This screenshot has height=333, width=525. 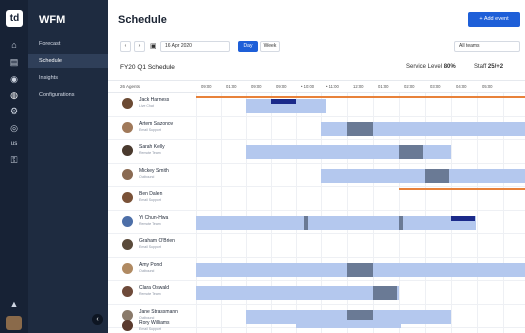 What do you see at coordinates (14, 160) in the screenshot?
I see `key-icon: ⚿` at bounding box center [14, 160].